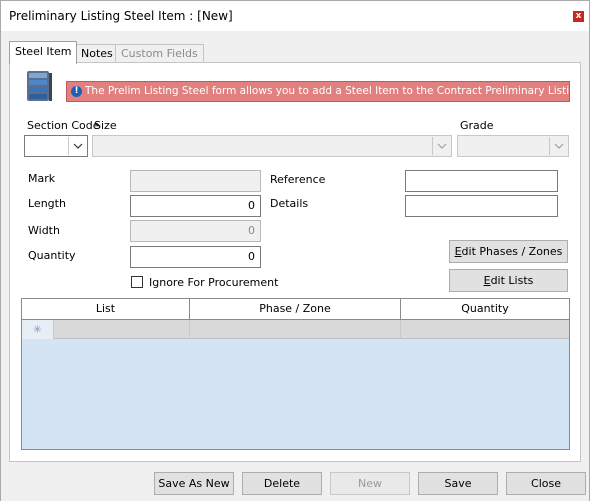  Describe the element at coordinates (38, 329) in the screenshot. I see `new-row-indicator-icon: ✳` at that location.